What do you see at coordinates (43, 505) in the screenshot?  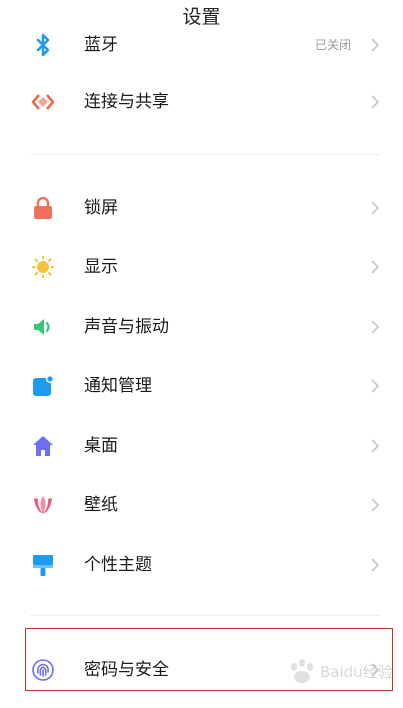 I see `tulip-icon` at bounding box center [43, 505].